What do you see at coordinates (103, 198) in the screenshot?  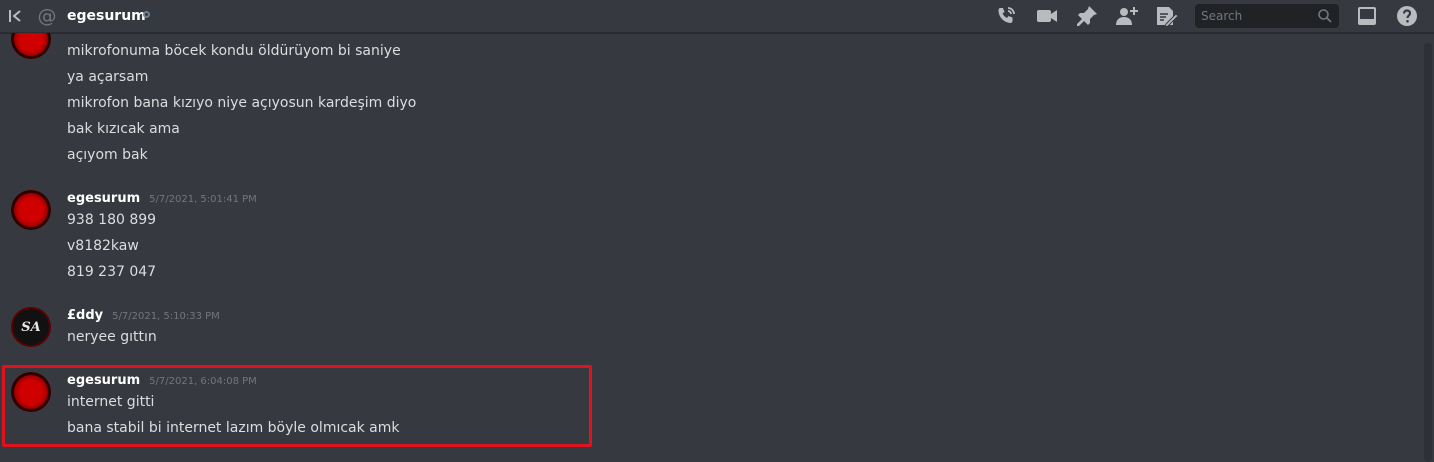 I see `username: egesurum` at bounding box center [103, 198].